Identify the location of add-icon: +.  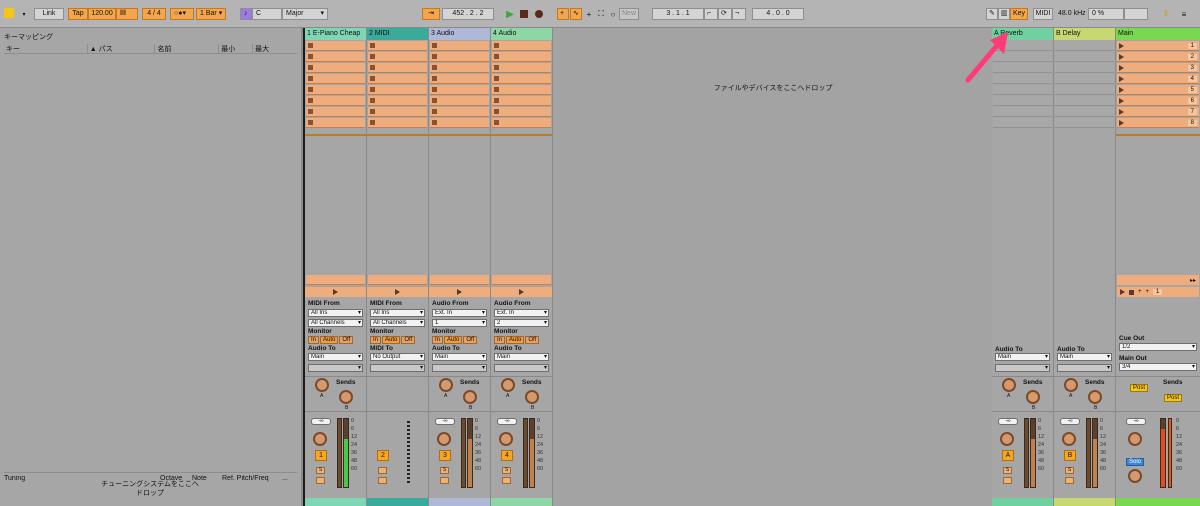
(1148, 292).